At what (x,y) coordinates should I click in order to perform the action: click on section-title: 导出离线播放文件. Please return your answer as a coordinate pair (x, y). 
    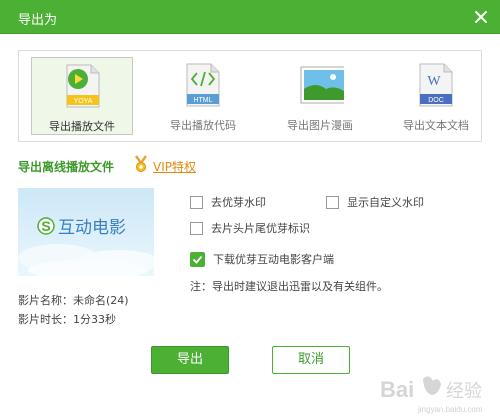
    Looking at the image, I should click on (66, 167).